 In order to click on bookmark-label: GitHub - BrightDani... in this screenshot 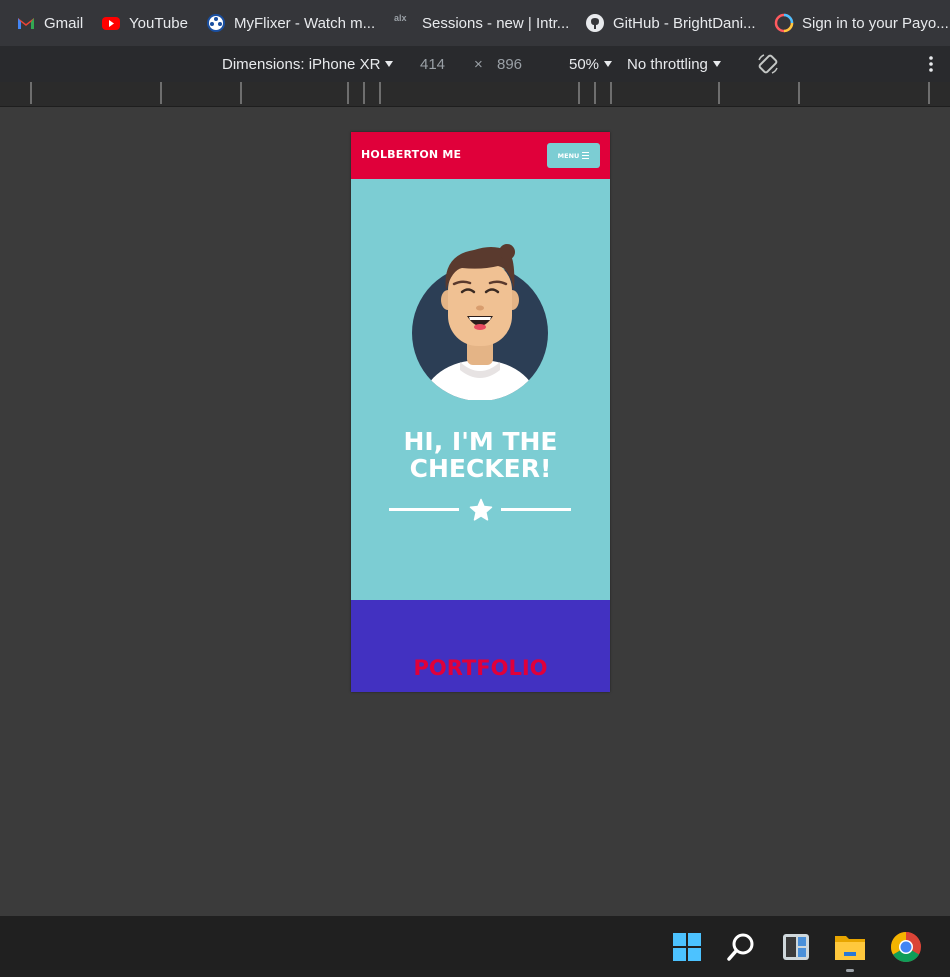, I will do `click(684, 23)`.